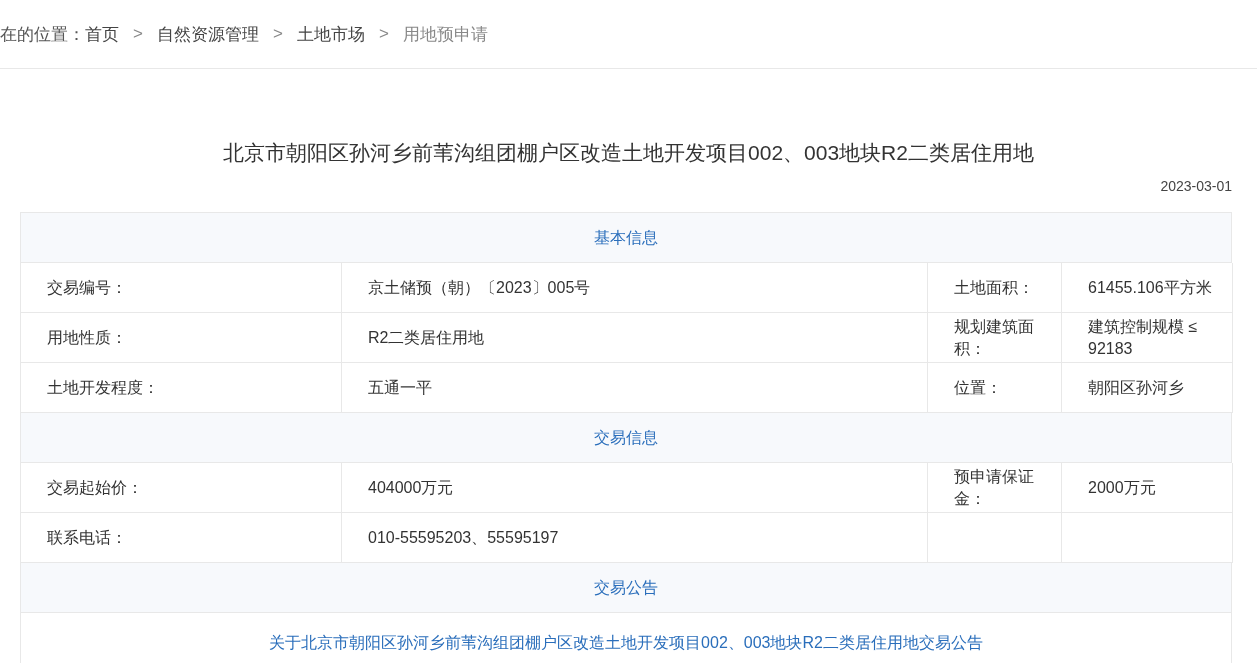 This screenshot has height=670, width=1257. I want to click on table-cell: 土地面积：, so click(995, 288).